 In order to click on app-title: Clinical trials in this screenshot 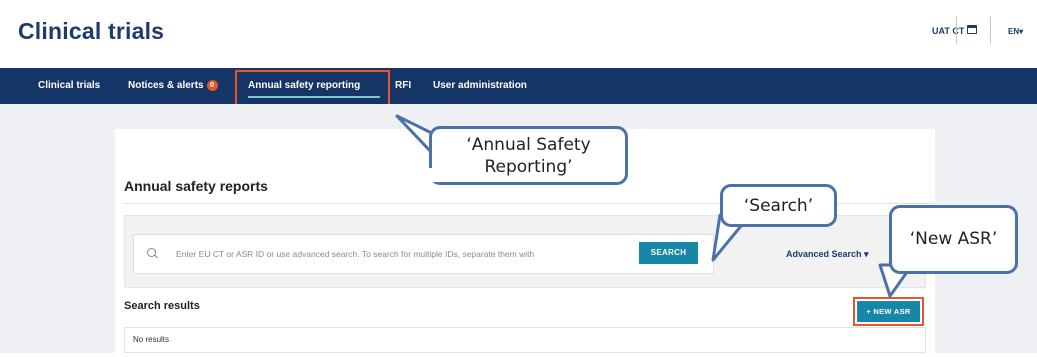, I will do `click(91, 31)`.